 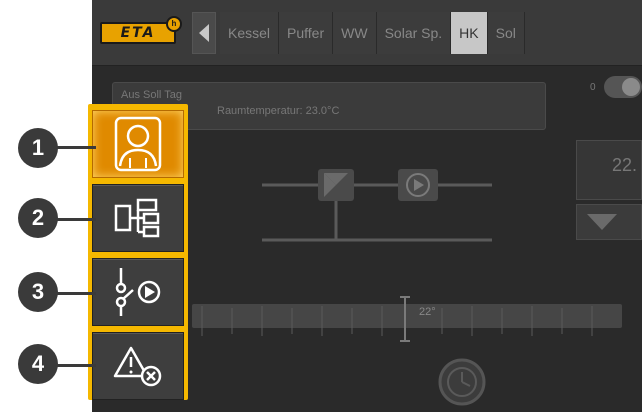 What do you see at coordinates (609, 148) in the screenshot?
I see `setpoint-header` at bounding box center [609, 148].